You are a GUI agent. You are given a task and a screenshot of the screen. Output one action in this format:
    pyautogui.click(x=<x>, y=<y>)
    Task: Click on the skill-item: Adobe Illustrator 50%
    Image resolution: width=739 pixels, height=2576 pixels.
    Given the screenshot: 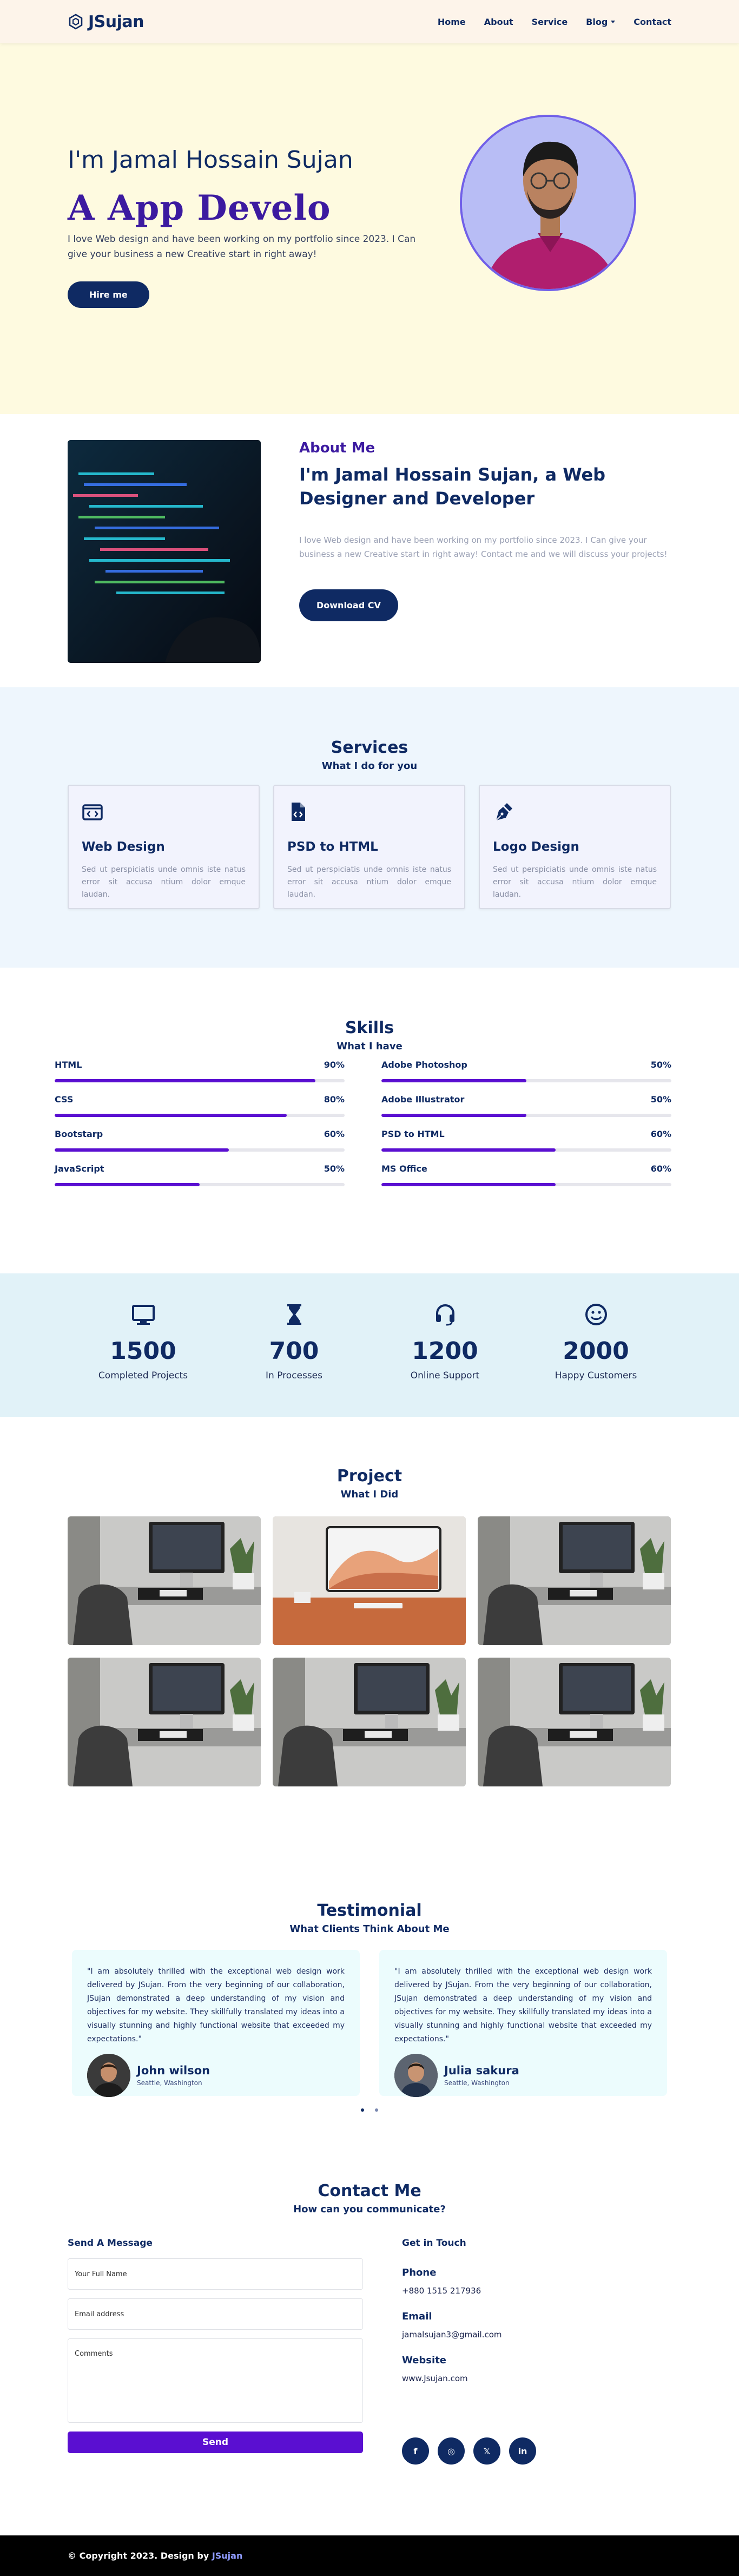 What is the action you would take?
    pyautogui.click(x=526, y=1105)
    